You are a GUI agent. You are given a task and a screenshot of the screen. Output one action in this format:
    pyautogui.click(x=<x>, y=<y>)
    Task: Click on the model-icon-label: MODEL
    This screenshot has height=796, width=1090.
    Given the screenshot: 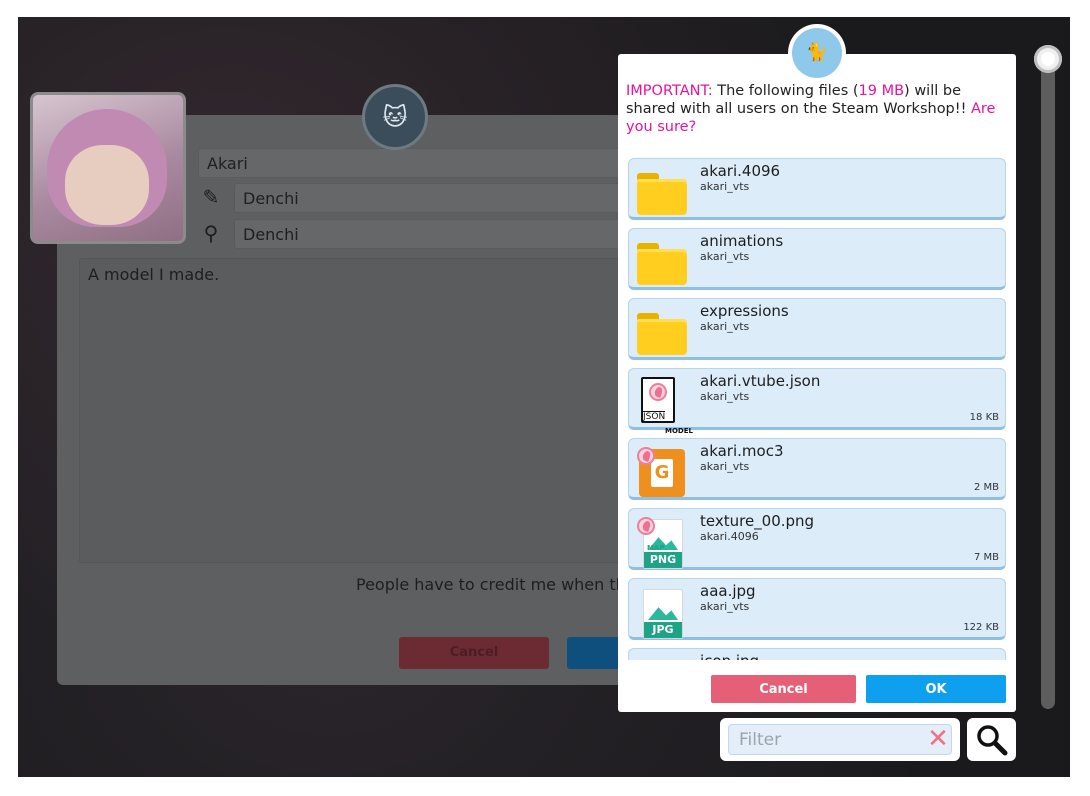 What is the action you would take?
    pyautogui.click(x=679, y=431)
    